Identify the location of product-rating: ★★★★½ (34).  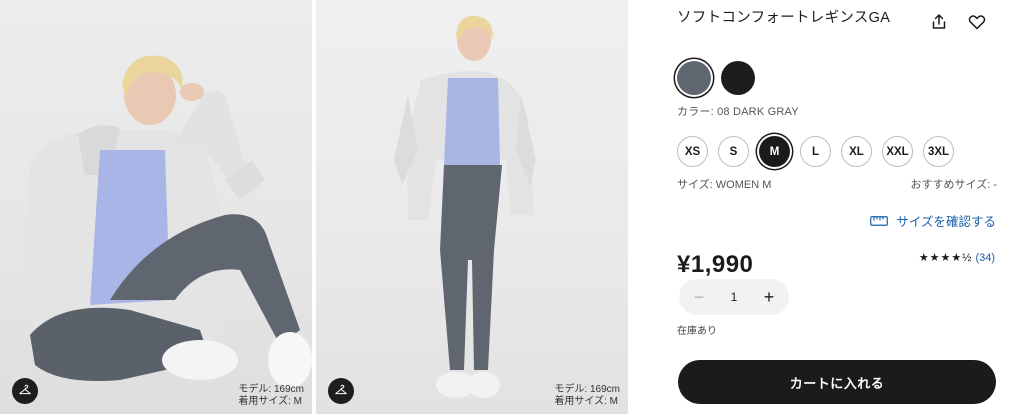
(956, 258).